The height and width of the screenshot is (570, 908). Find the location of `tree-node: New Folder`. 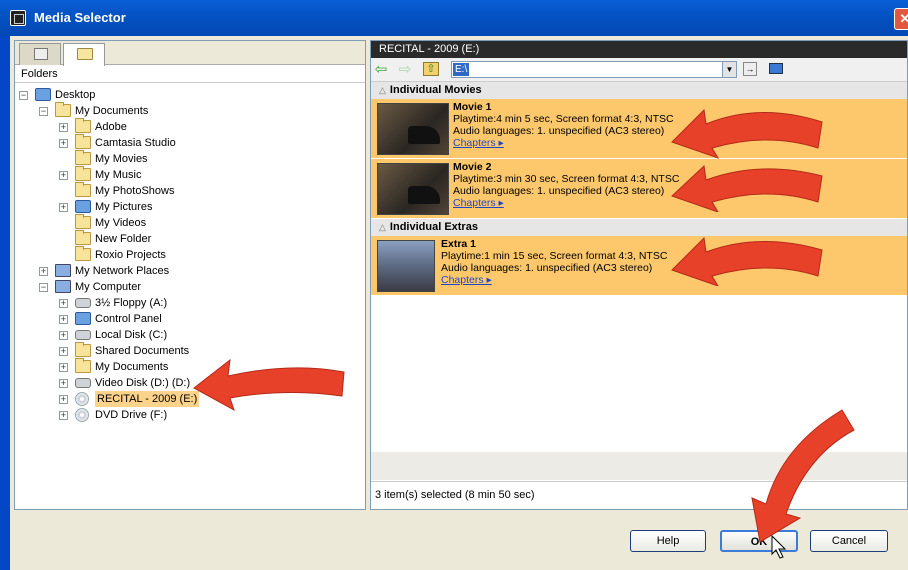

tree-node: New Folder is located at coordinates (190, 238).